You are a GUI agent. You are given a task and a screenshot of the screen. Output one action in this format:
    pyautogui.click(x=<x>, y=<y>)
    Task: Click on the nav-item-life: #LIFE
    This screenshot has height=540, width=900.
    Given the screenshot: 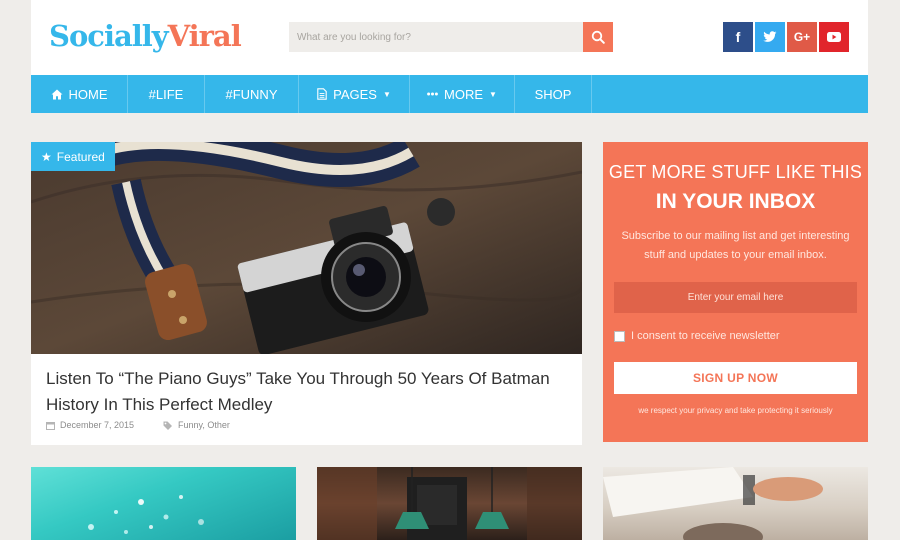 What is the action you would take?
    pyautogui.click(x=166, y=94)
    